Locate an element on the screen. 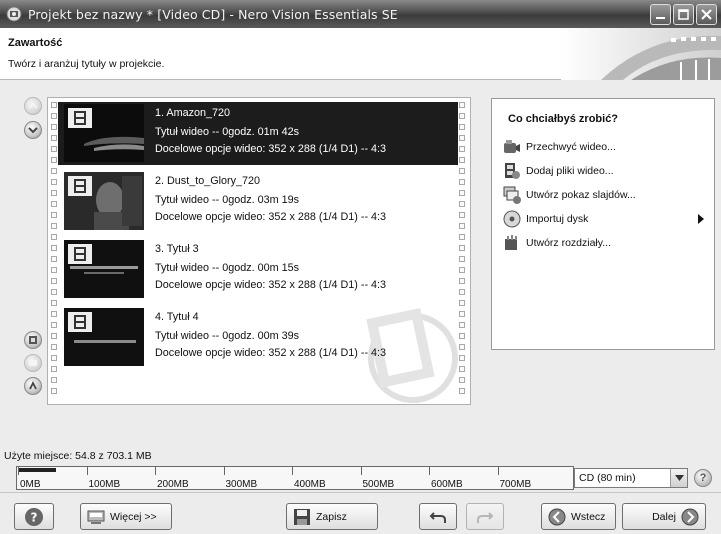 Image resolution: width=721 pixels, height=534 pixels. page-subtitle: Twórz i aranżuj tytuły w projekcie. is located at coordinates (86, 64).